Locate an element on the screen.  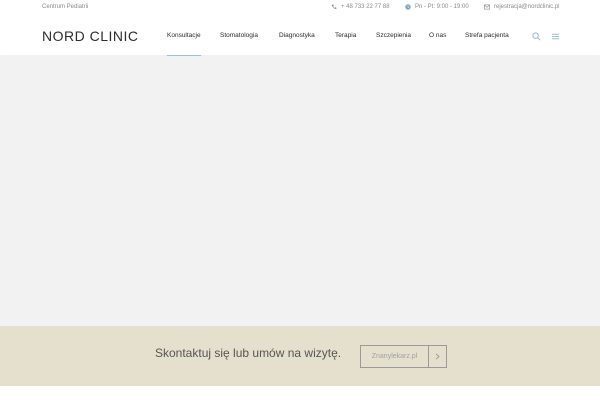
nav-o-nas: O nas is located at coordinates (437, 35).